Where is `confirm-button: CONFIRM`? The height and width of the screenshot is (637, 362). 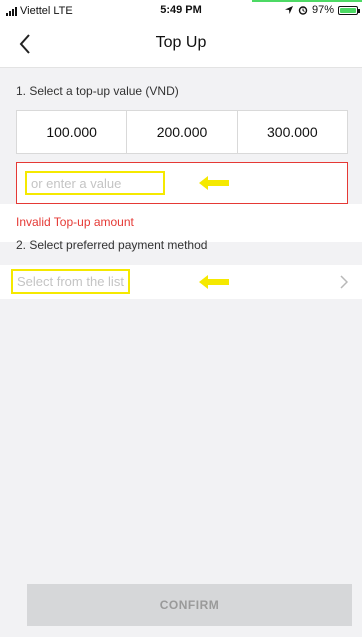
confirm-button: CONFIRM is located at coordinates (189, 605).